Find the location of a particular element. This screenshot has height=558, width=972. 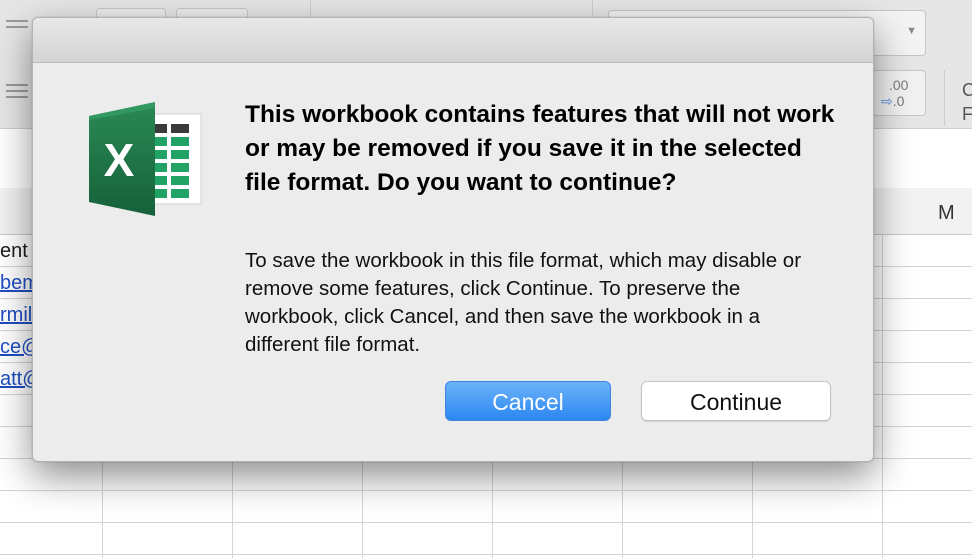

excel-icon-letter: X is located at coordinates (119, 160).